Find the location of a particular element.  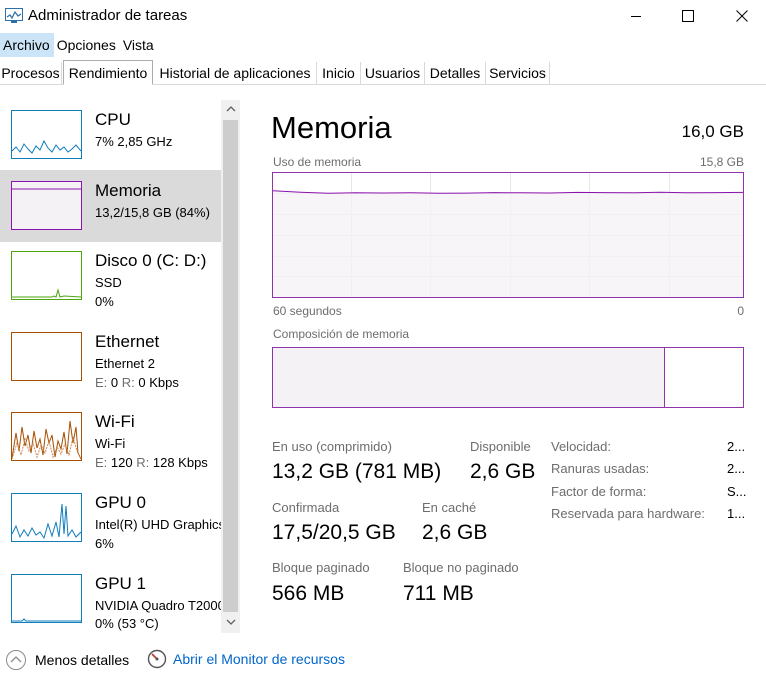

tab-historial: Historial de aplicaciones is located at coordinates (235, 73).